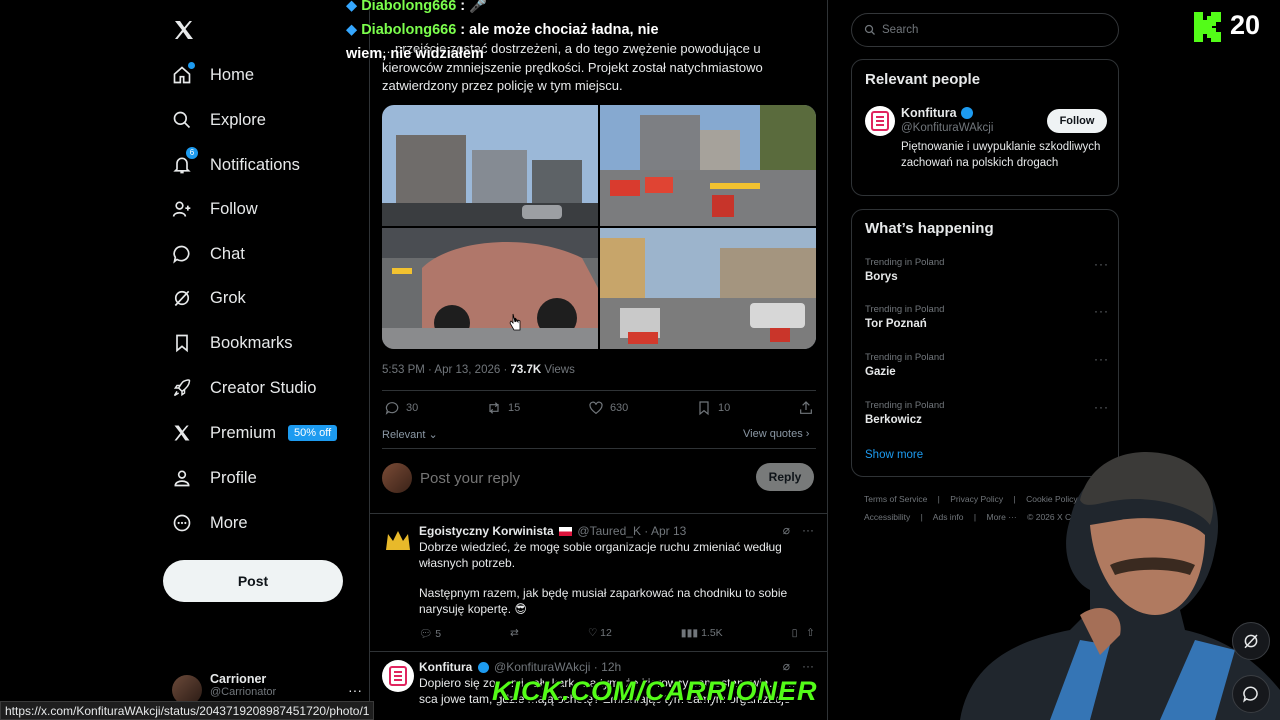  What do you see at coordinates (937, 113) in the screenshot?
I see `person-name: Konfitura` at bounding box center [937, 113].